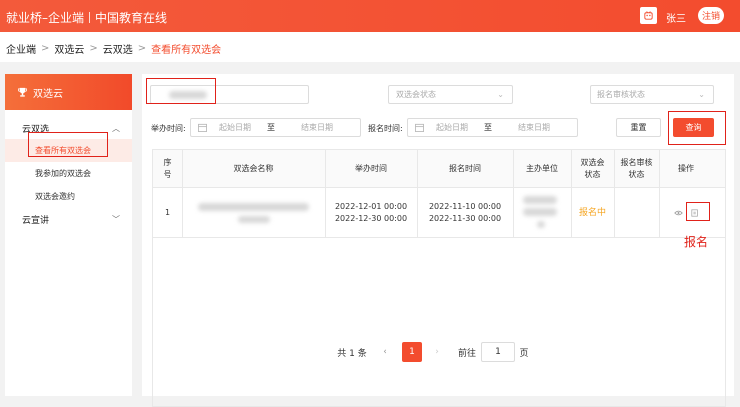 This screenshot has height=407, width=740. What do you see at coordinates (439, 169) in the screenshot?
I see `table-header: 序号 双选会名称 举办时间 报名时间 主办单位 双选会状态 报名审核状态 操作` at bounding box center [439, 169].